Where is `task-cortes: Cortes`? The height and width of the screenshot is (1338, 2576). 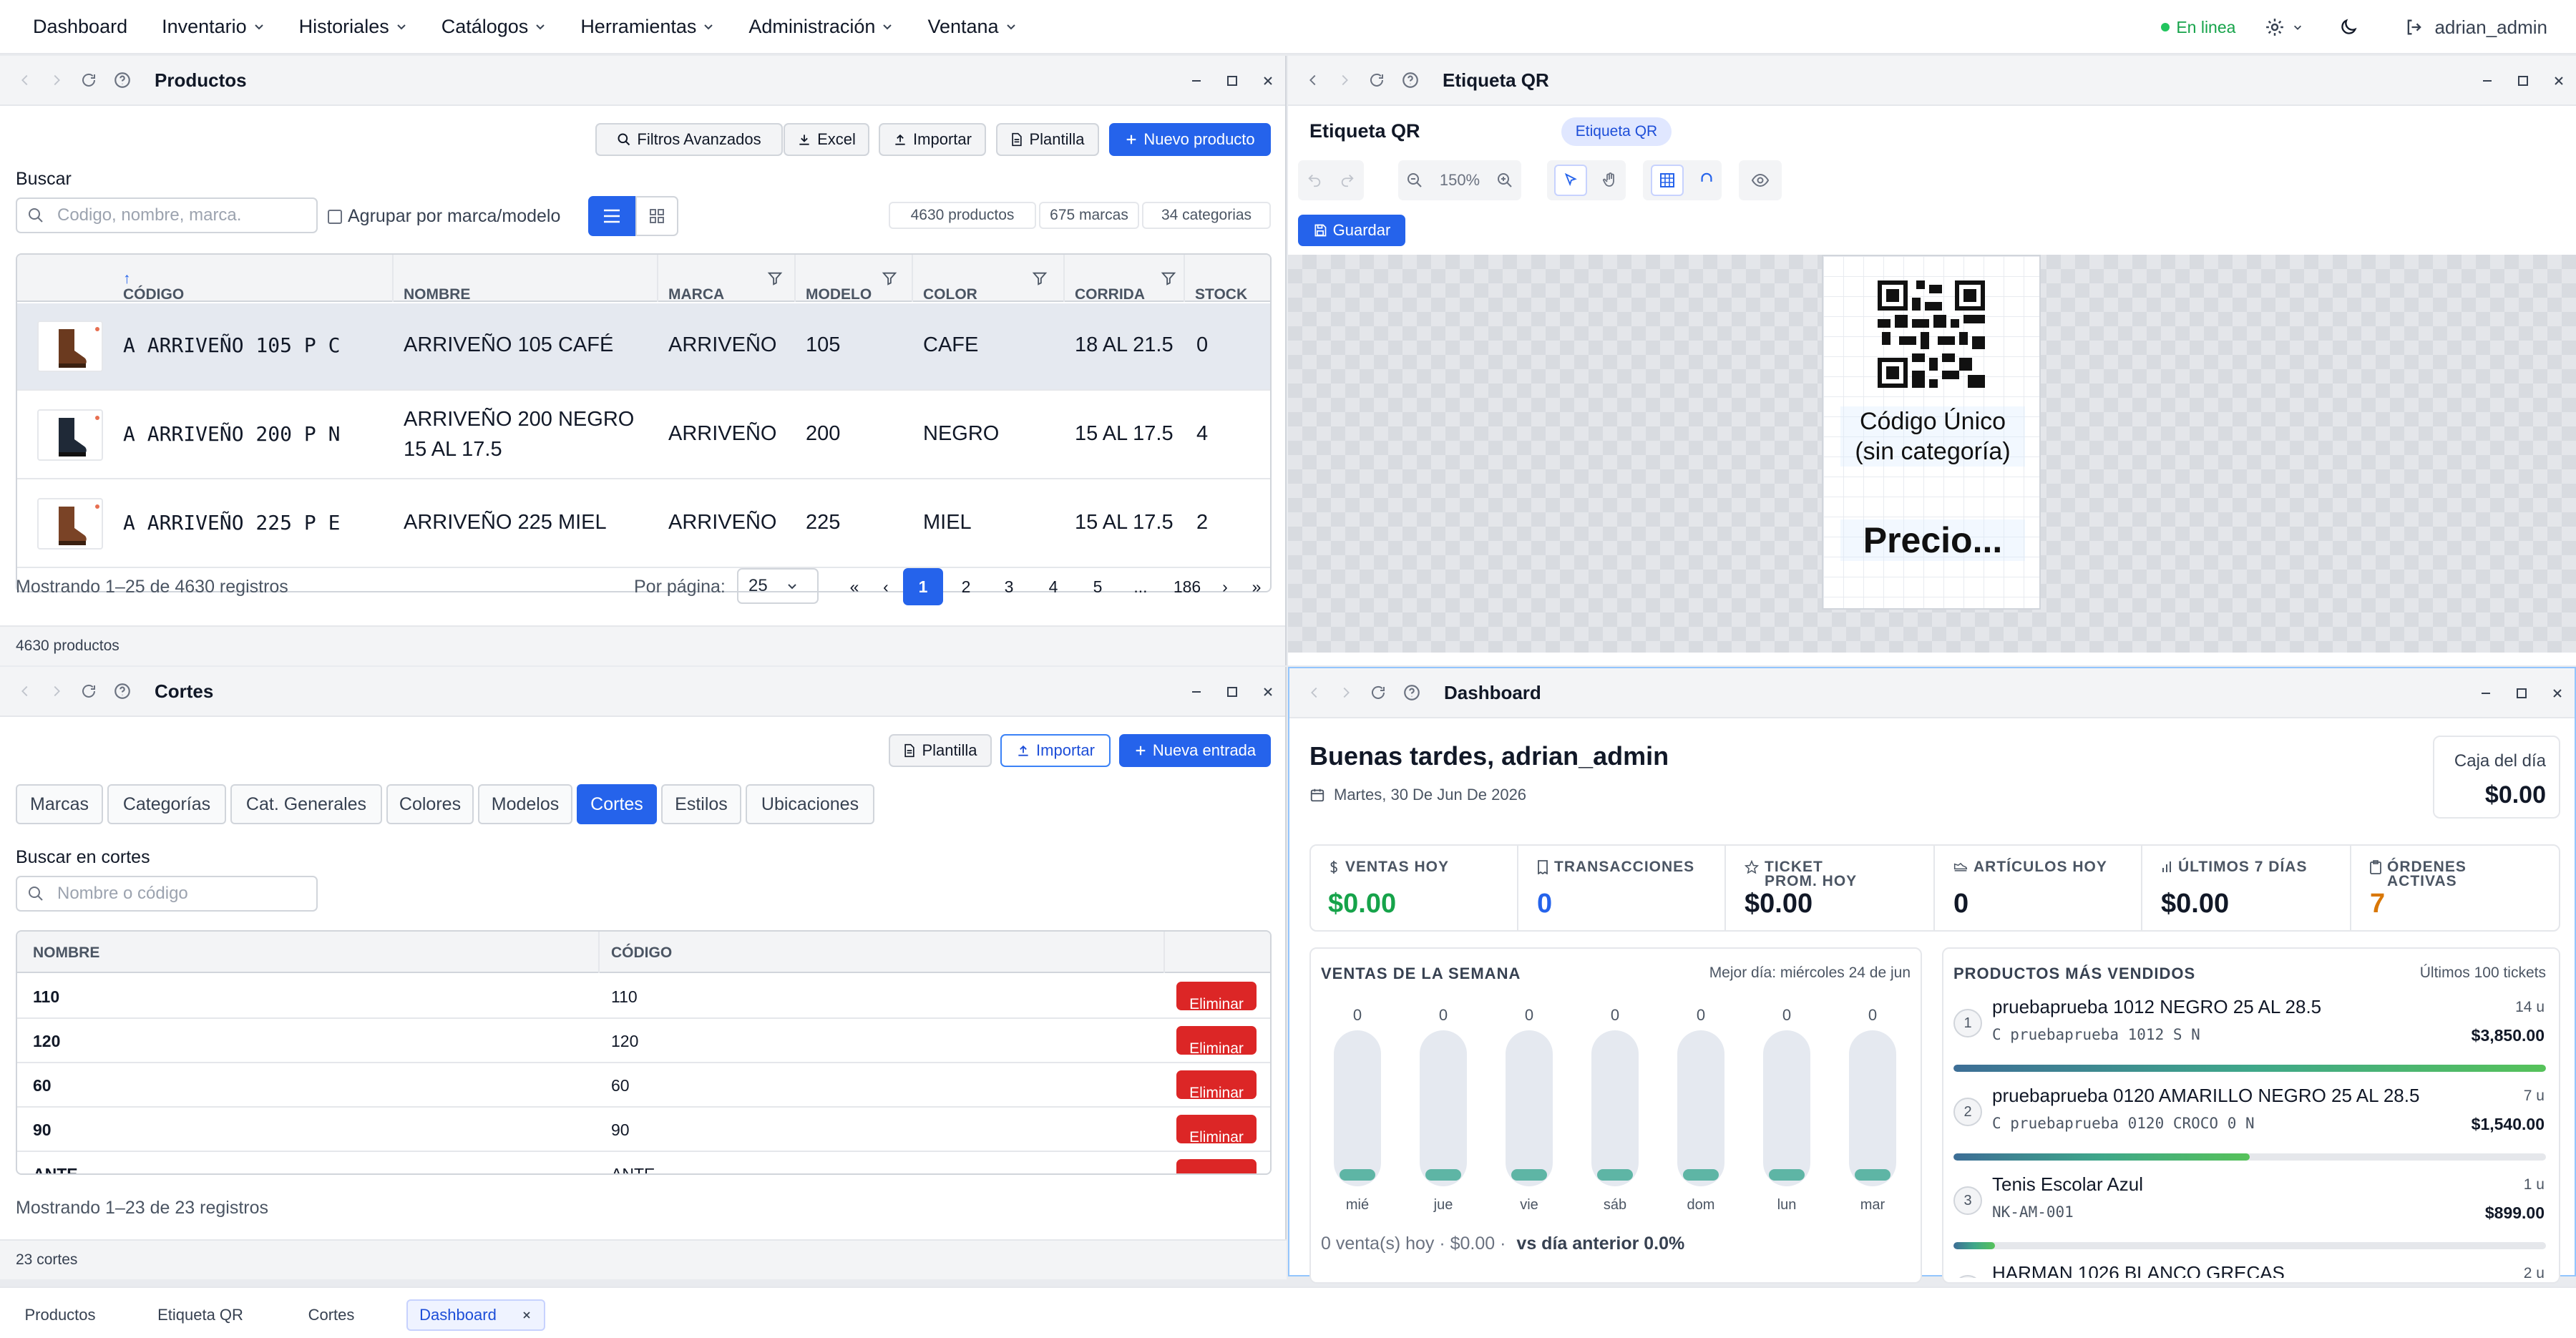 task-cortes: Cortes is located at coordinates (331, 1315).